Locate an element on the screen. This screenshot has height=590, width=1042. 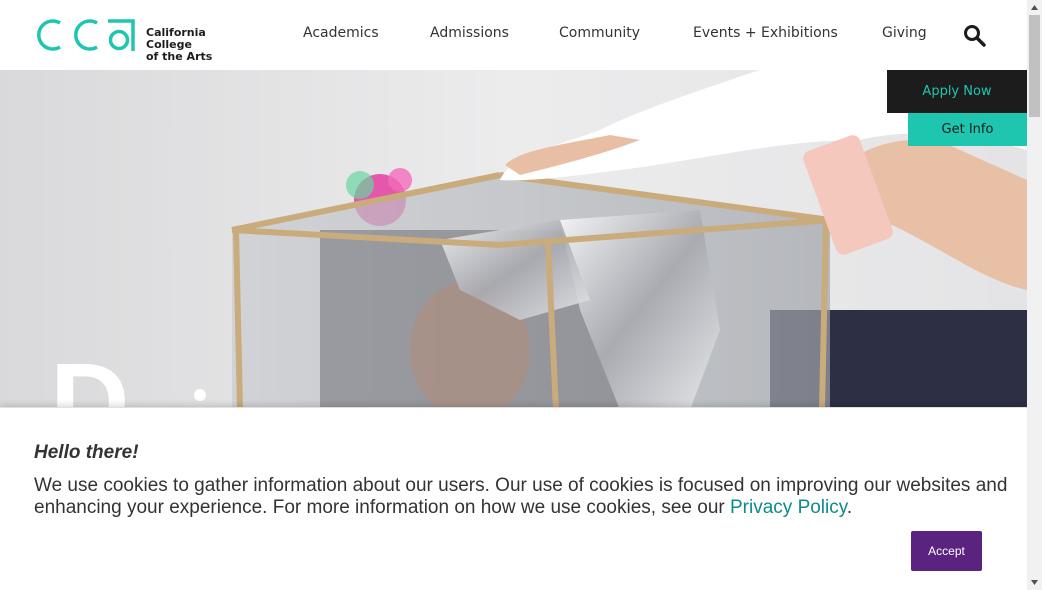
cookie-body-end: . is located at coordinates (849, 507).